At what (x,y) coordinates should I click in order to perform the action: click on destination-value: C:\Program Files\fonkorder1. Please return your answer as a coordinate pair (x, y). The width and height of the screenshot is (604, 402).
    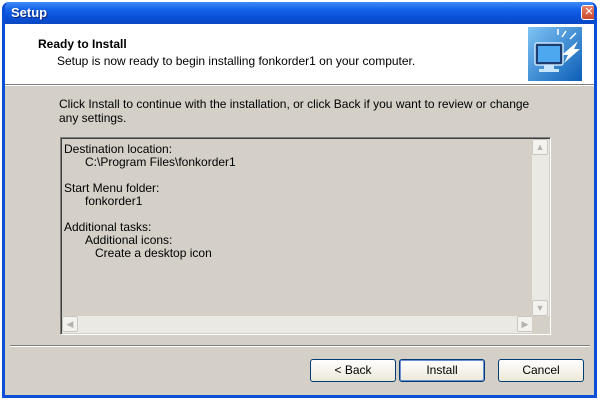
    Looking at the image, I should click on (160, 162).